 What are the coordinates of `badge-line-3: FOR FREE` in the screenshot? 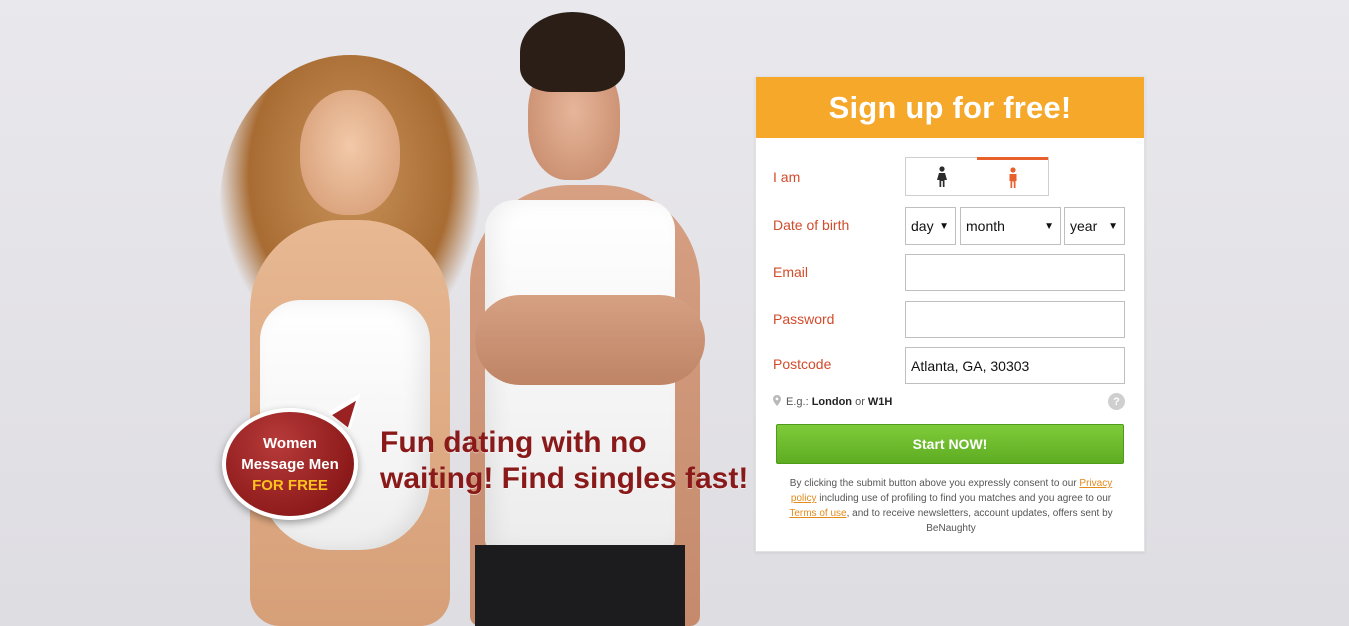 It's located at (290, 485).